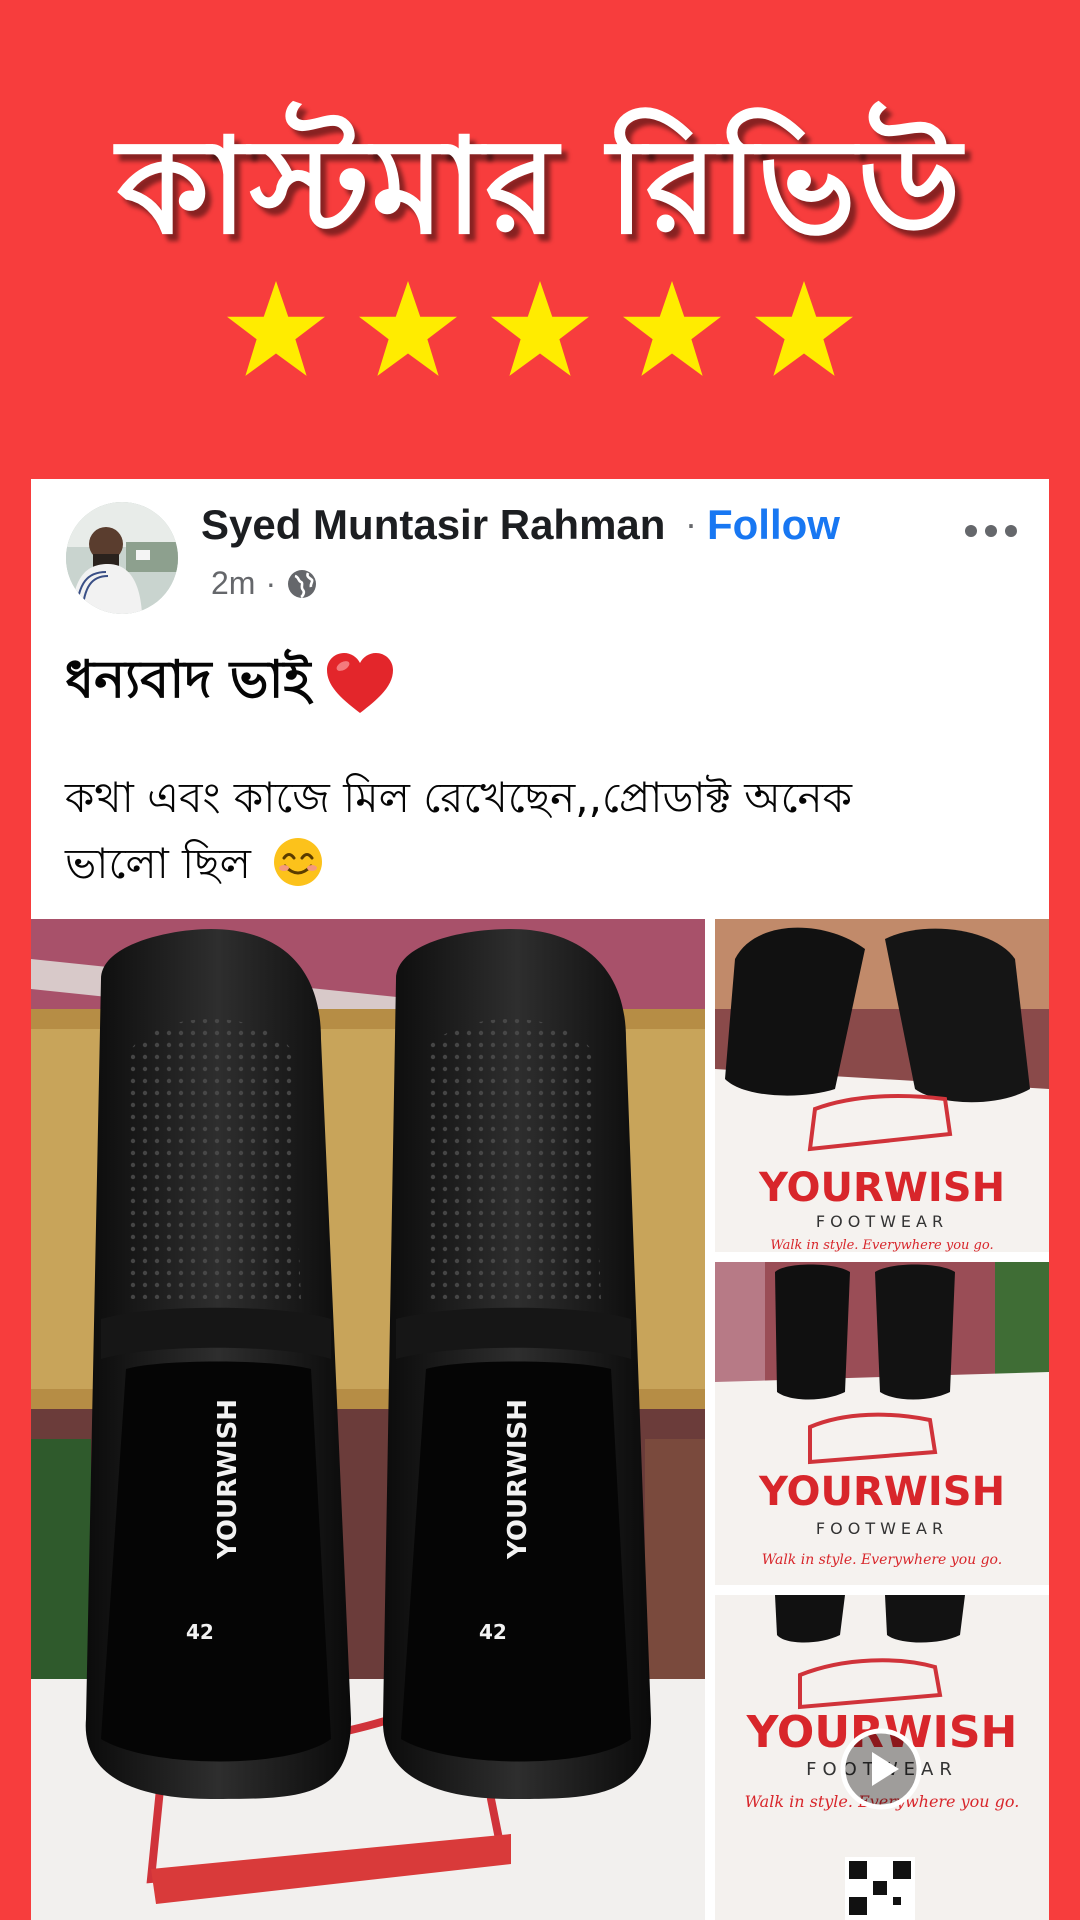  What do you see at coordinates (200, 1632) in the screenshot?
I see `insole-size-left: 42` at bounding box center [200, 1632].